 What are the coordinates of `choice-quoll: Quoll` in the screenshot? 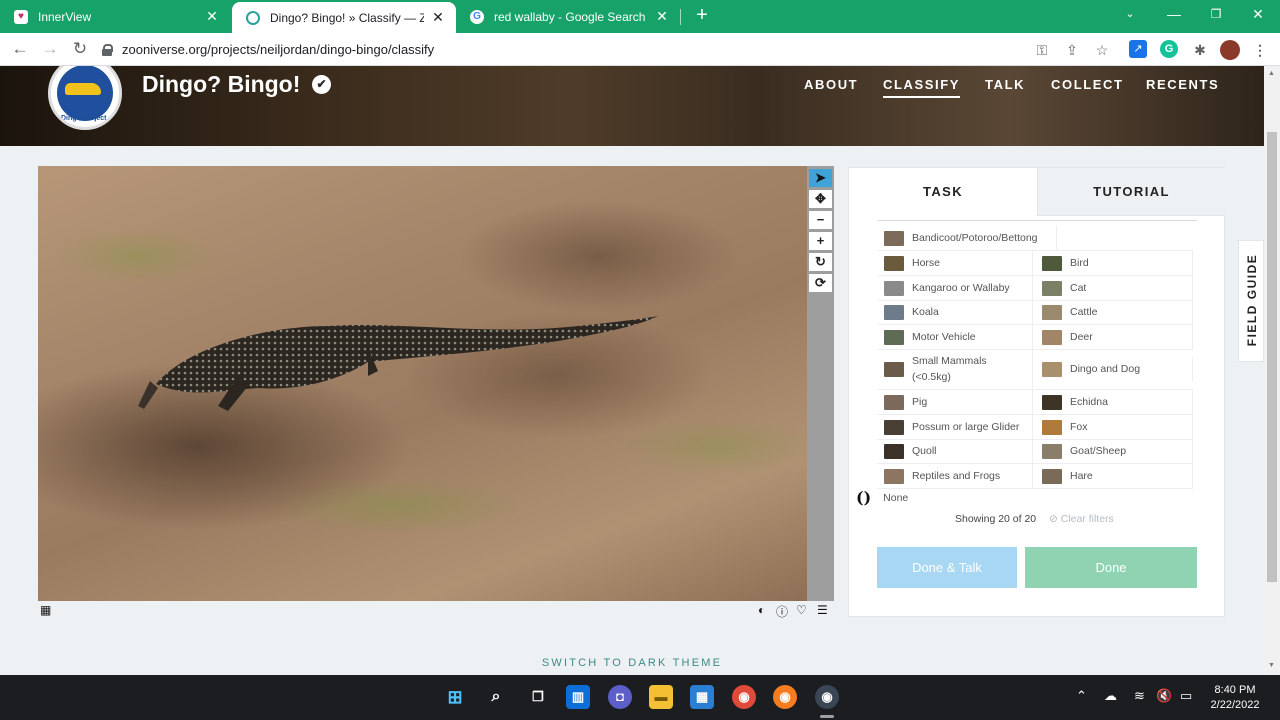 It's located at (955, 451).